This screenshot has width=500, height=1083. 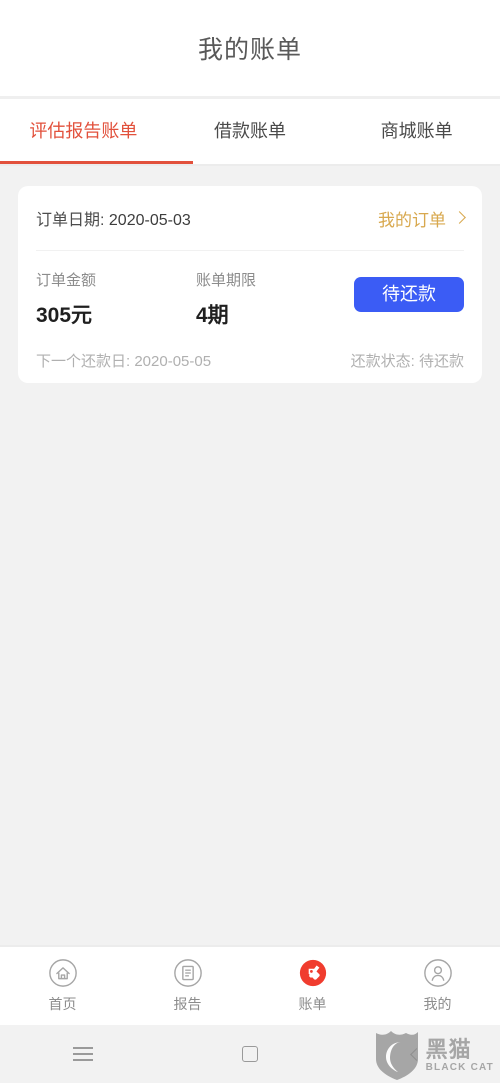 What do you see at coordinates (250, 360) in the screenshot?
I see `bill-card-footer: 下一个还款日: 2020-05-05 还款状态: 待还款` at bounding box center [250, 360].